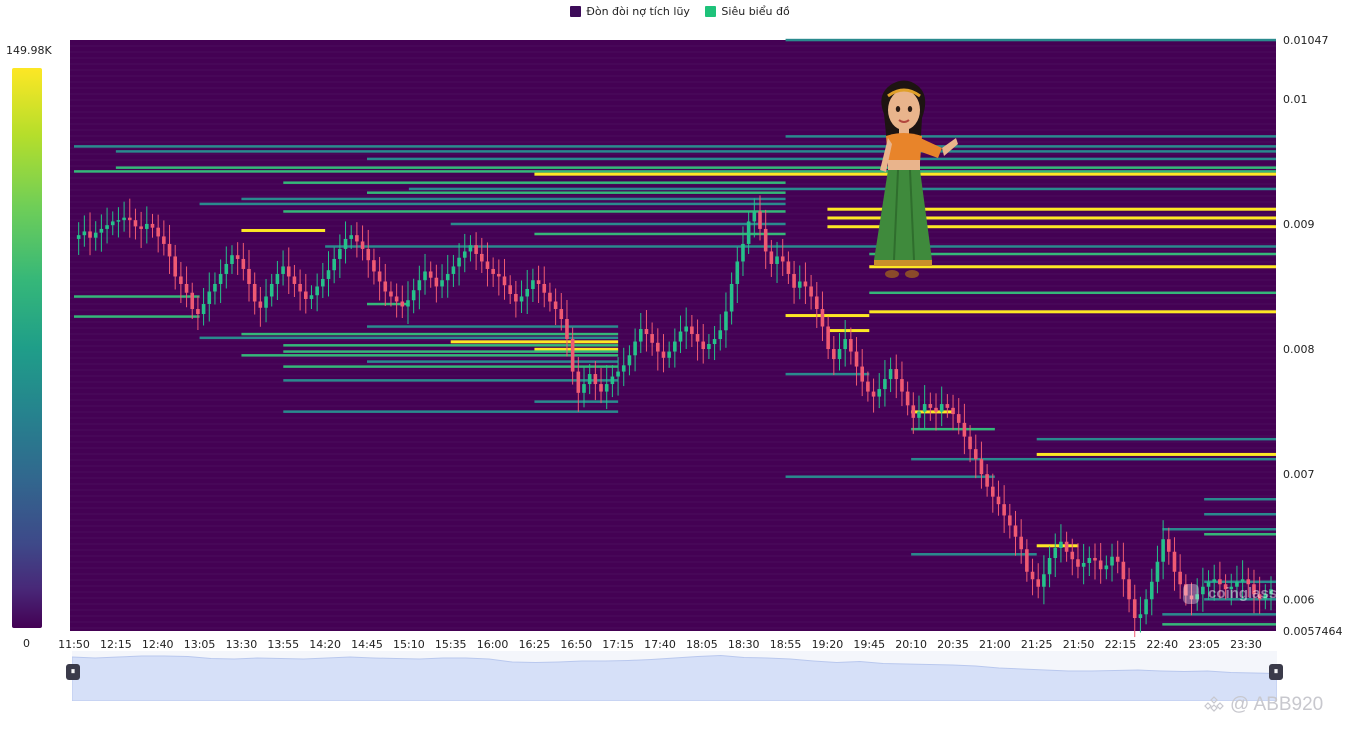  What do you see at coordinates (1299, 349) in the screenshot?
I see `y-tick-label: 0.008` at bounding box center [1299, 349].